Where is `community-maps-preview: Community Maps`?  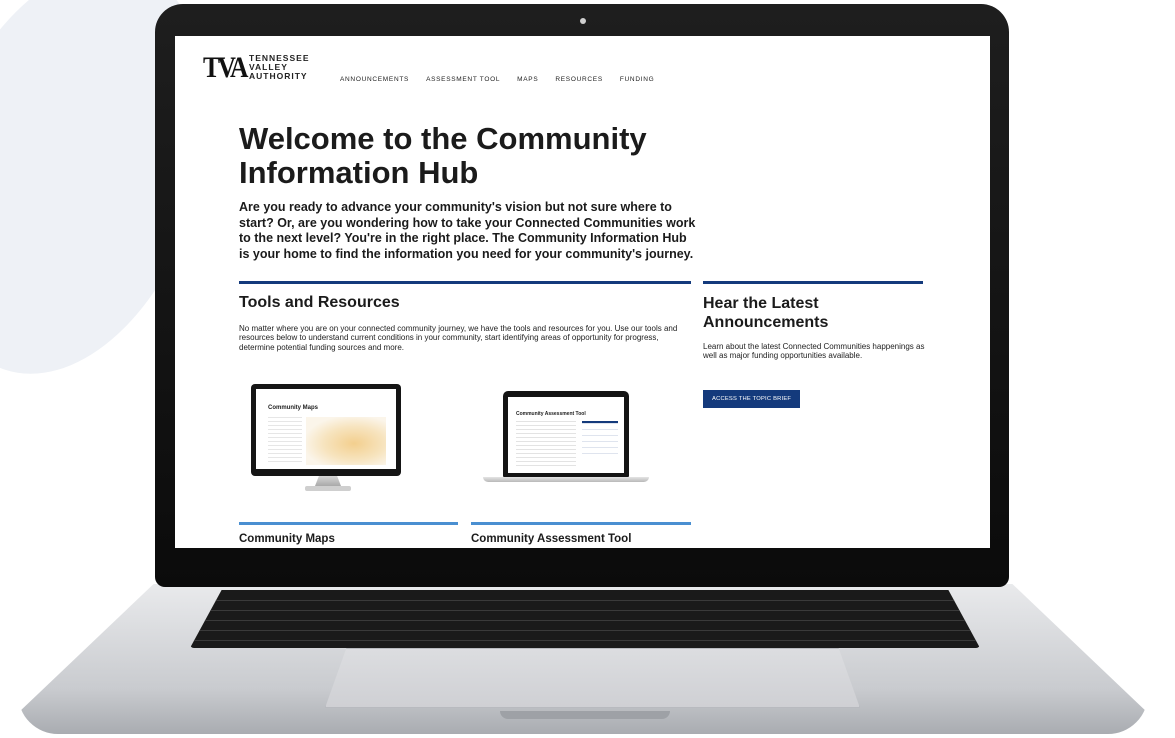
community-maps-preview: Community Maps is located at coordinates (326, 430).